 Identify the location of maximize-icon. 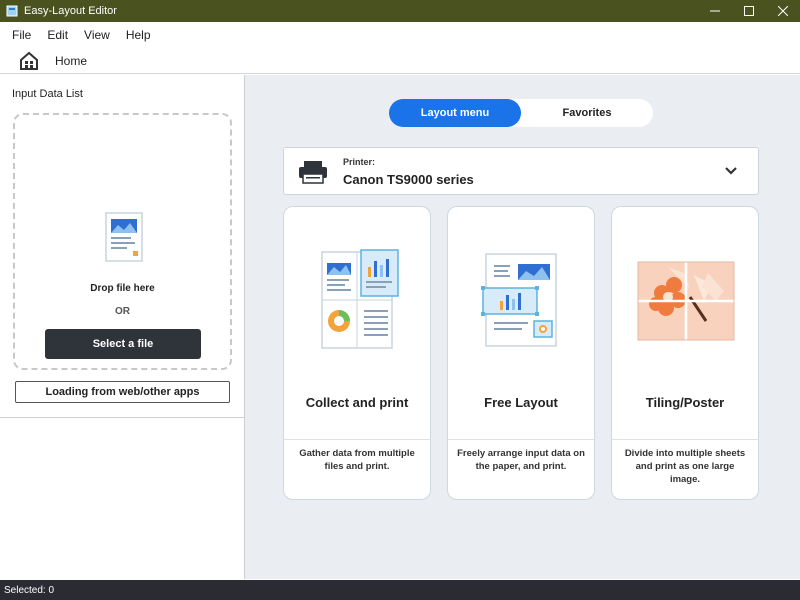
(749, 11).